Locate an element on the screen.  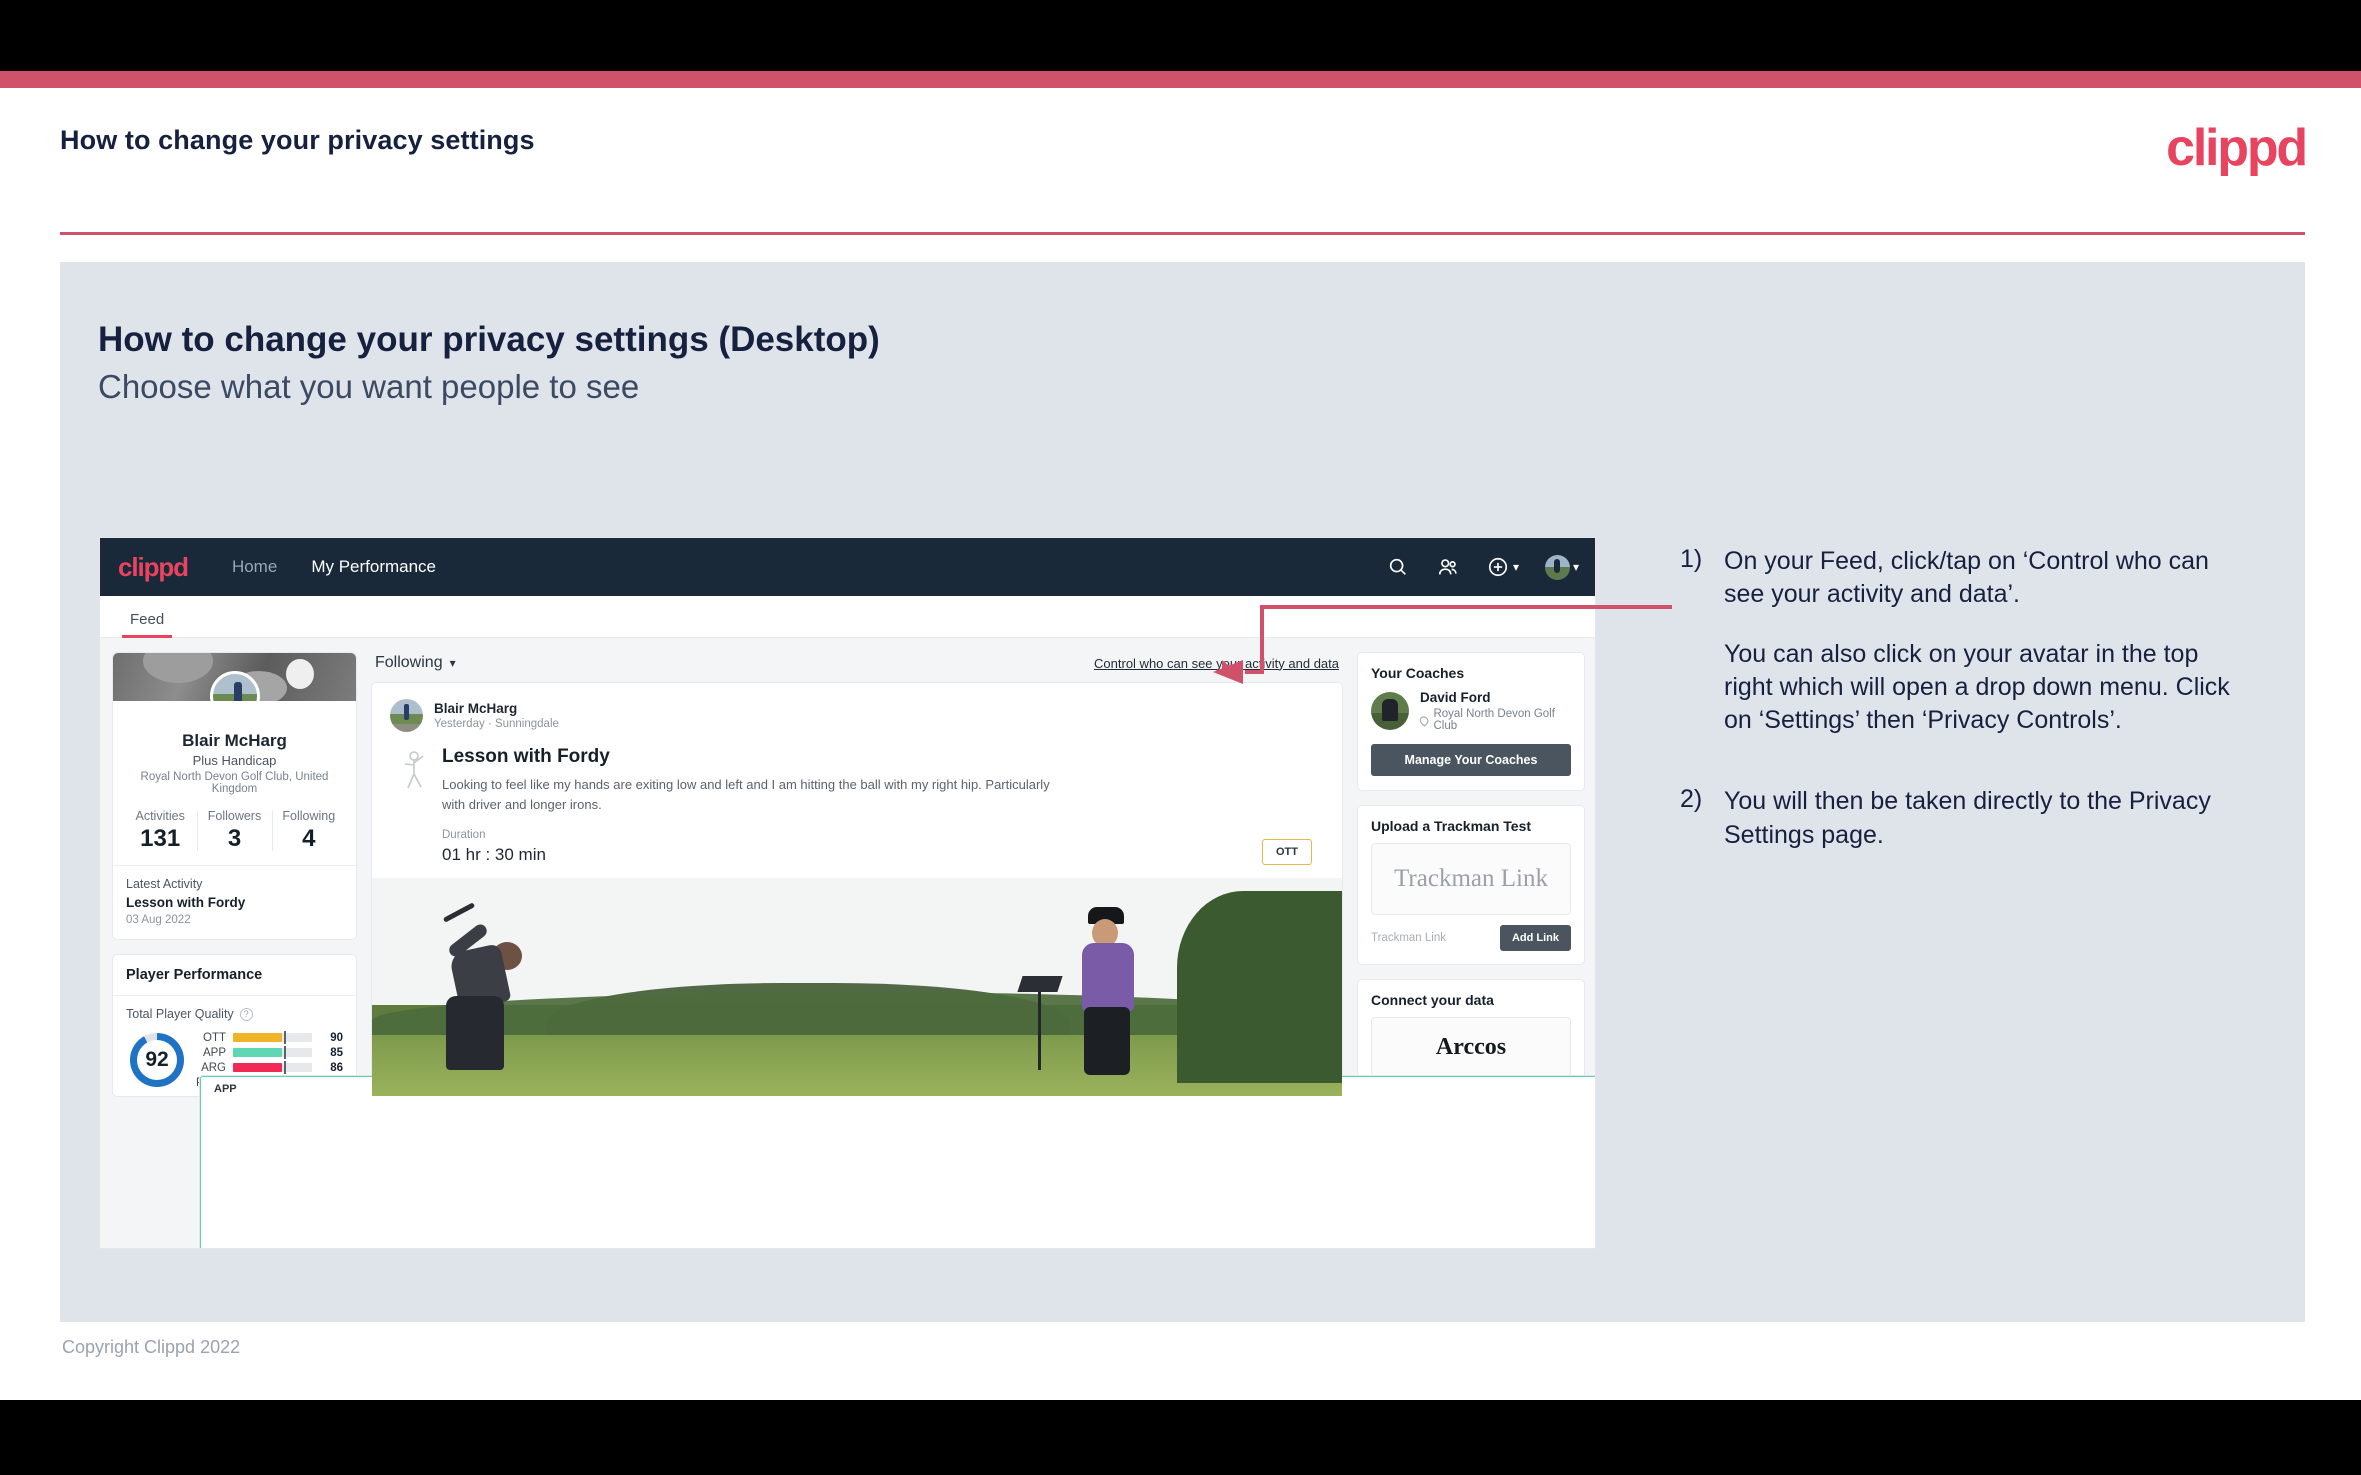
stat-followers: Followers 3 is located at coordinates (234, 831).